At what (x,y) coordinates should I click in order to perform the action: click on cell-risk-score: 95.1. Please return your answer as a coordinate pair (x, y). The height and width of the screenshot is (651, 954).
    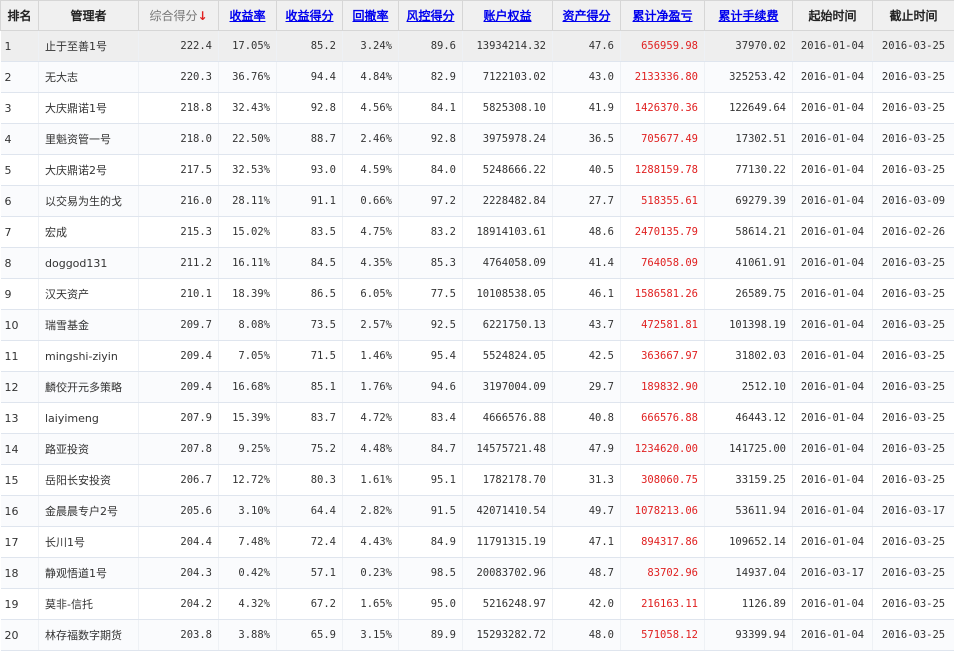
    Looking at the image, I should click on (431, 480).